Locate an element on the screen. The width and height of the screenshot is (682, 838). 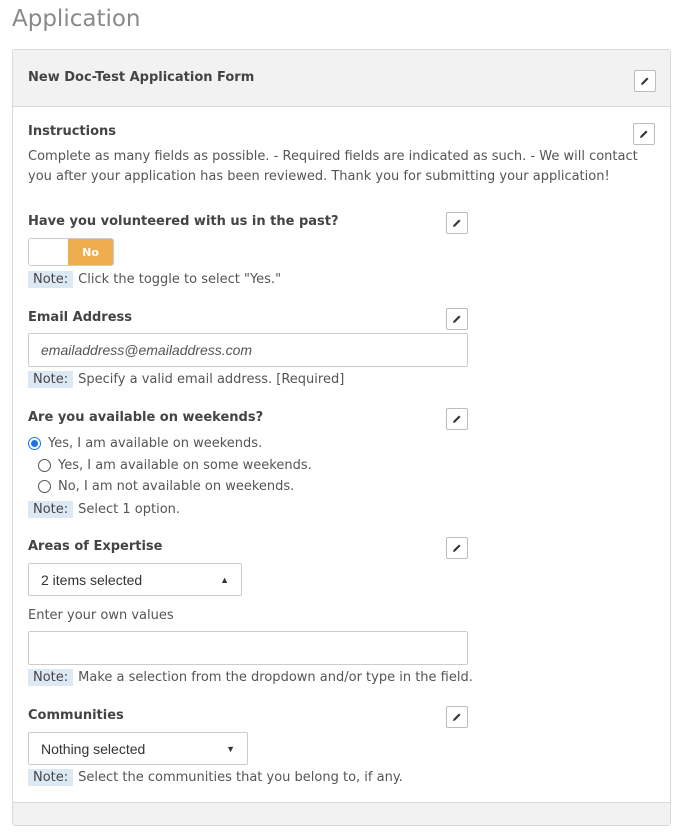
volunteered-note: Note: Click the toggle to select "Yes." is located at coordinates (155, 279).